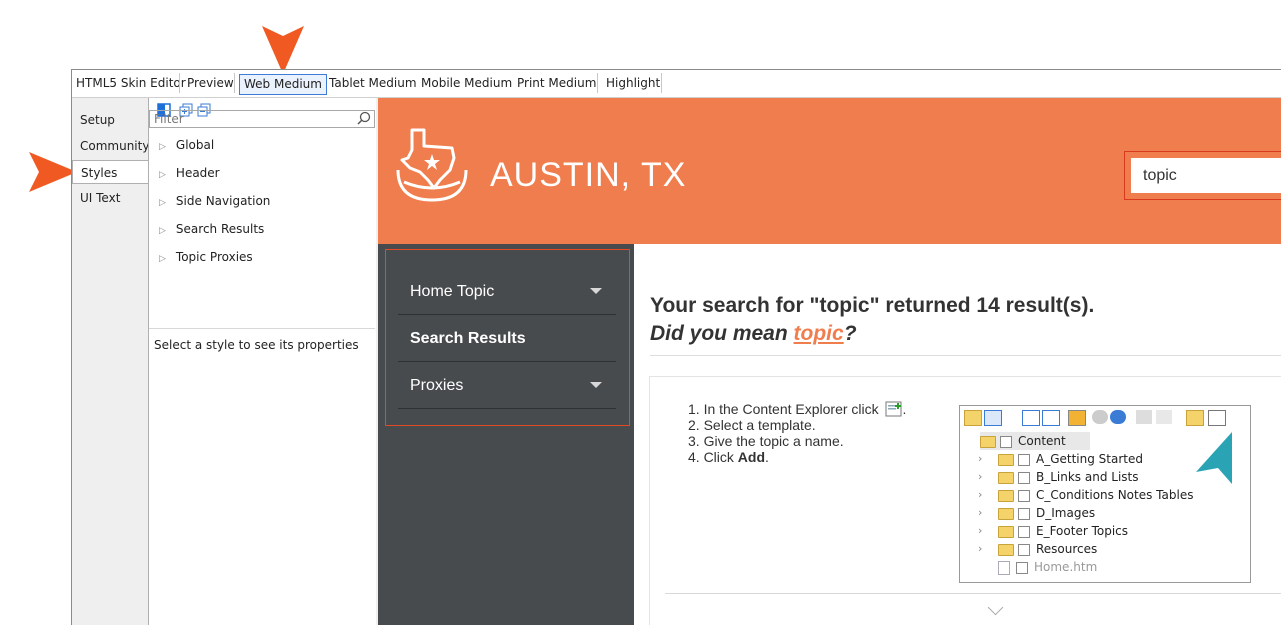 The image size is (1281, 625). Describe the element at coordinates (633, 83) in the screenshot. I see `tab-highlight: Highlight` at that location.